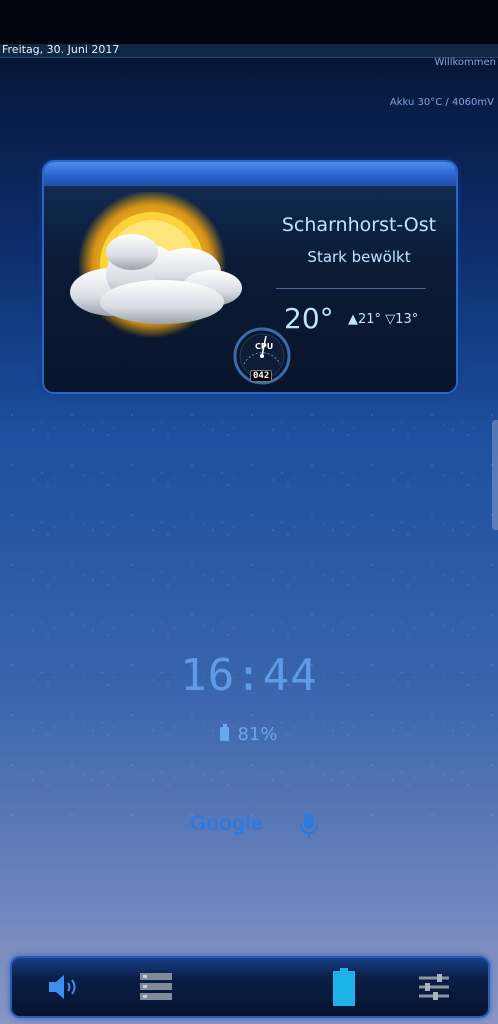 This screenshot has width=498, height=1024. Describe the element at coordinates (257, 734) in the screenshot. I see `battery-percent: 81%` at that location.